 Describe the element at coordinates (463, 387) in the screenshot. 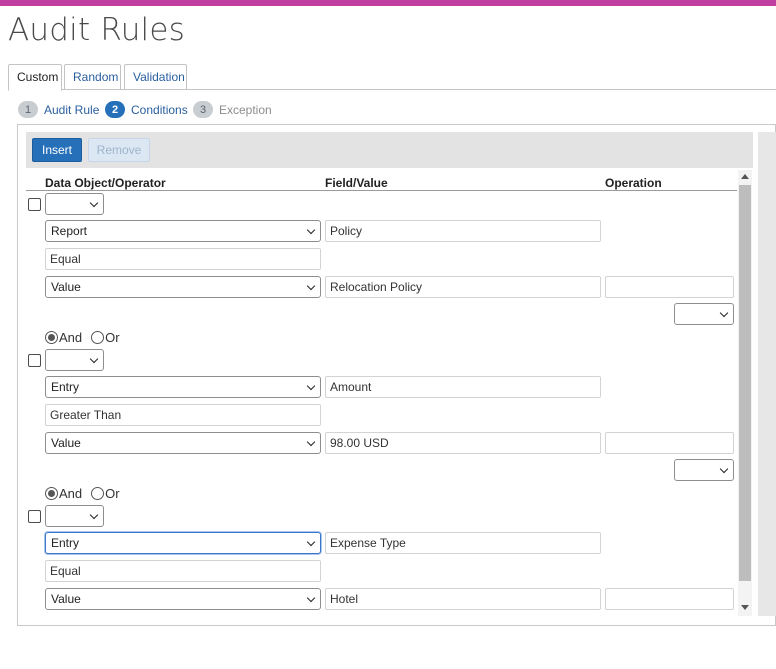

I see `field-input: Amount` at that location.